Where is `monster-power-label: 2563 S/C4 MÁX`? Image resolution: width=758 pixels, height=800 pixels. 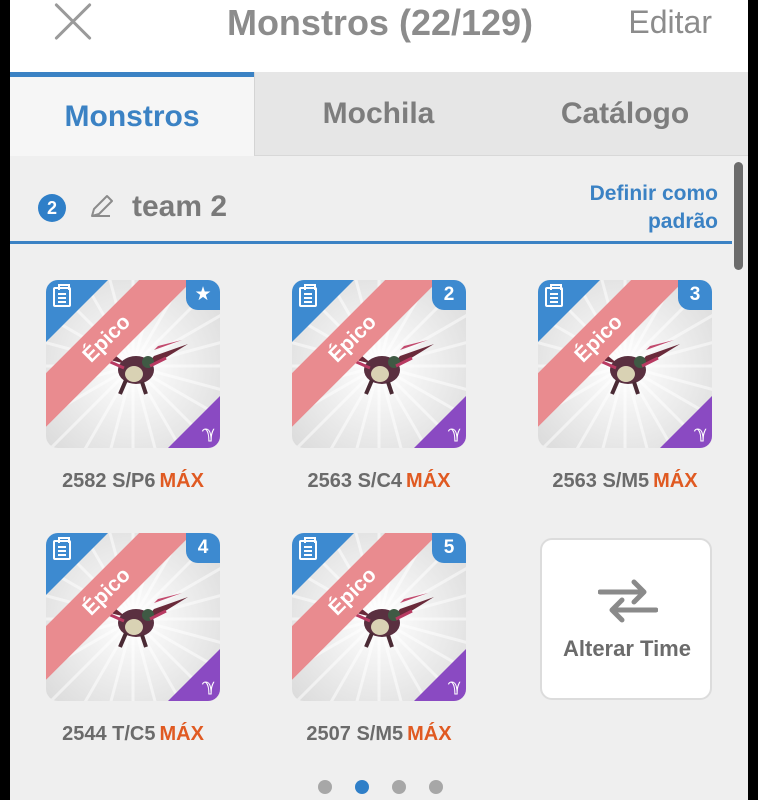 monster-power-label: 2563 S/C4 MÁX is located at coordinates (379, 481).